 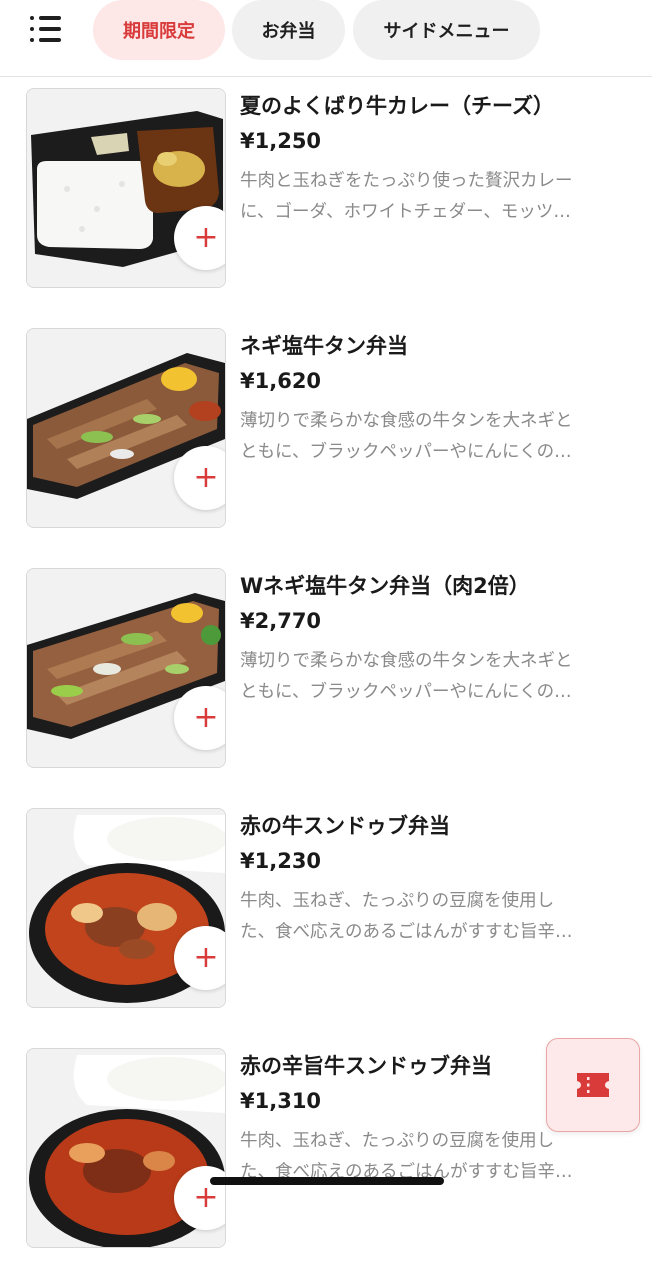 I want to click on tab-side-menu: サイドメニュー, so click(x=446, y=30).